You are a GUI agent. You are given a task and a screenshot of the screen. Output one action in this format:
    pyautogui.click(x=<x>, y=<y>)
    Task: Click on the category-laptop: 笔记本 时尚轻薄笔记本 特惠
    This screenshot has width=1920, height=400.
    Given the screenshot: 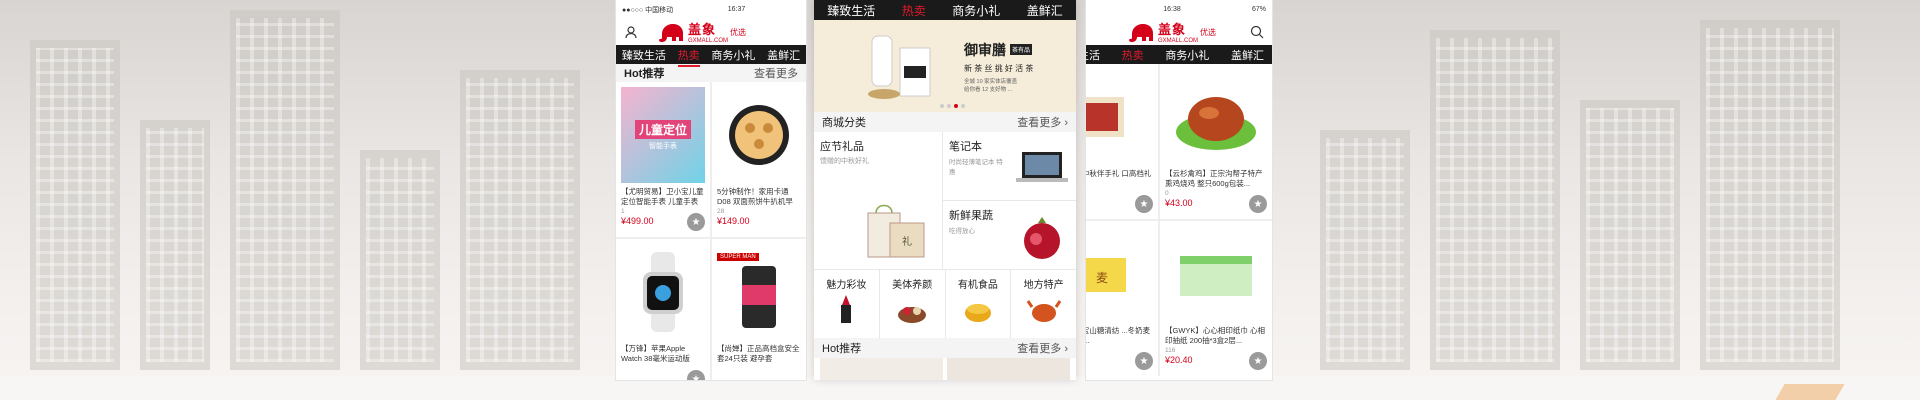 What is the action you would take?
    pyautogui.click(x=1009, y=166)
    